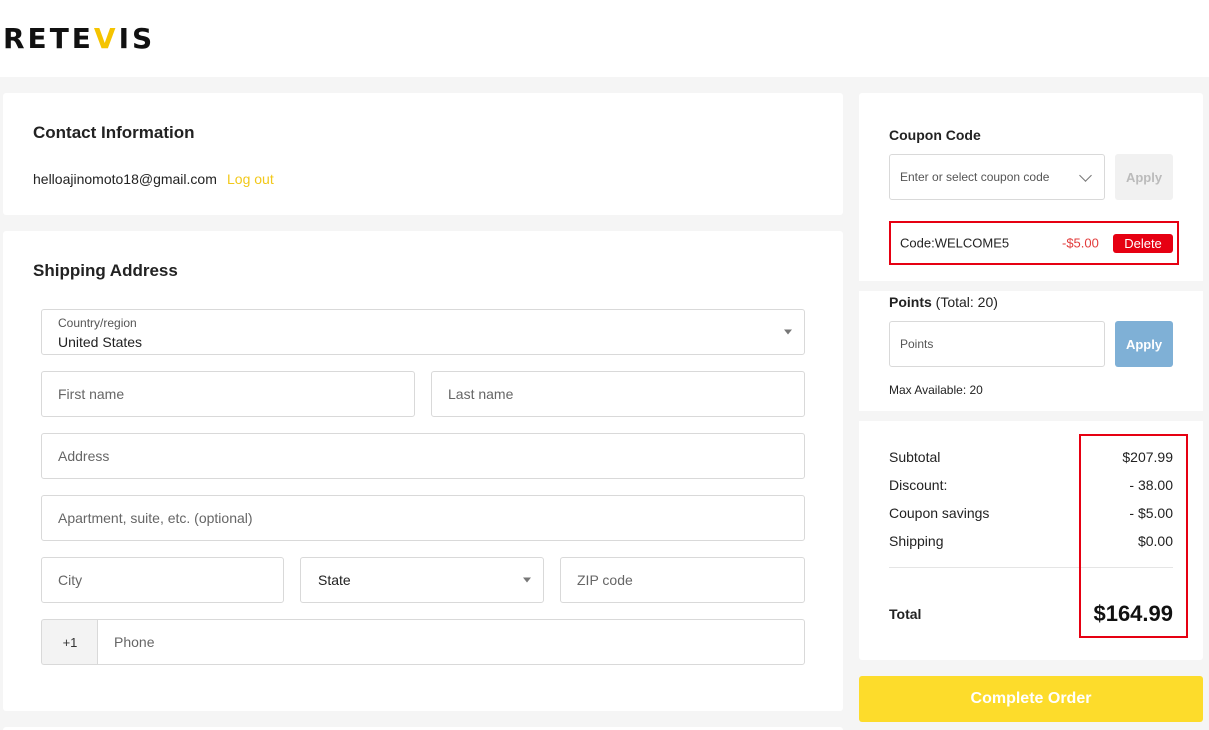 Image resolution: width=1209 pixels, height=730 pixels. I want to click on header: RETEVIS, so click(604, 38).